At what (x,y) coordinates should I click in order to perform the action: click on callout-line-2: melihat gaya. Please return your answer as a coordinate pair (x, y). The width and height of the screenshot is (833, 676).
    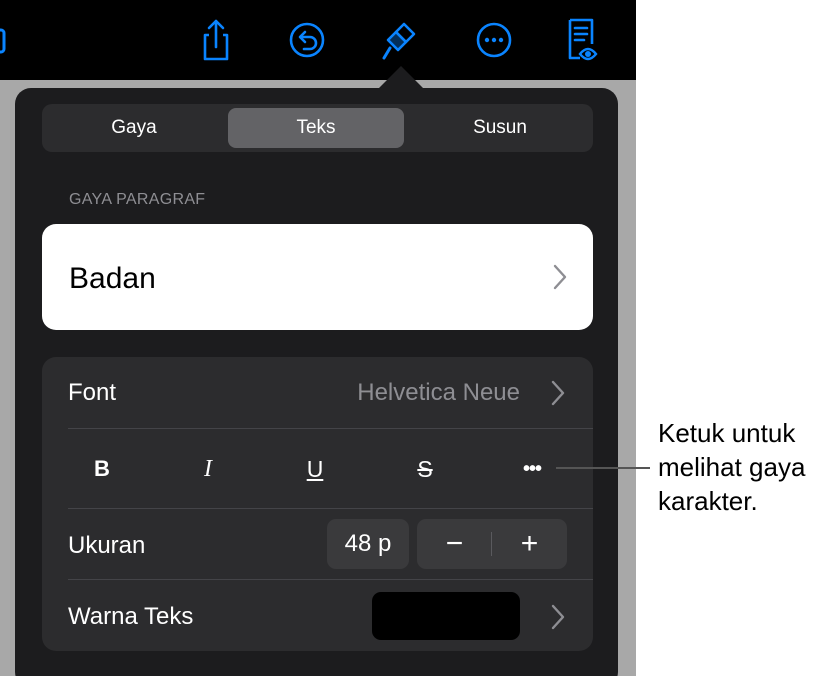
    Looking at the image, I should click on (732, 467).